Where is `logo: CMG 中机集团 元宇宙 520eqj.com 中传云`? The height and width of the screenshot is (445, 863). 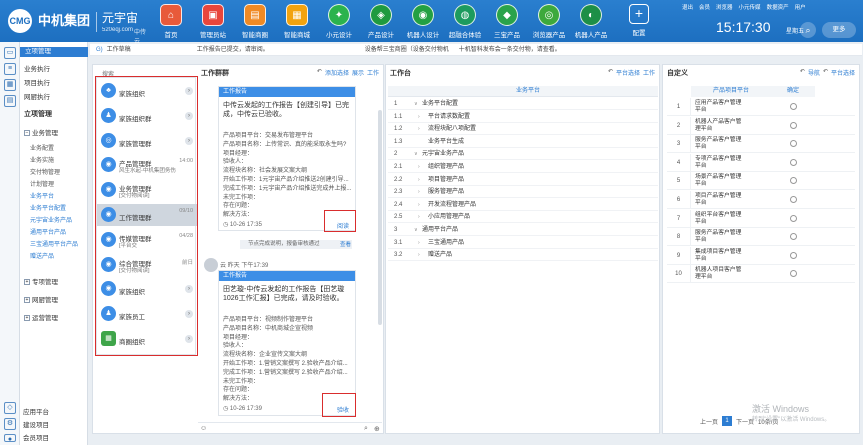 logo: CMG 中机集团 元宇宙 520eqj.com 中传云 is located at coordinates (77, 25).